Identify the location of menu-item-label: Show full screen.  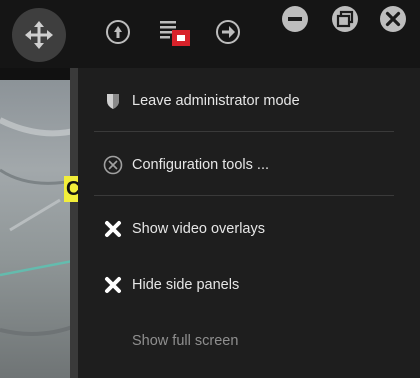
(185, 341).